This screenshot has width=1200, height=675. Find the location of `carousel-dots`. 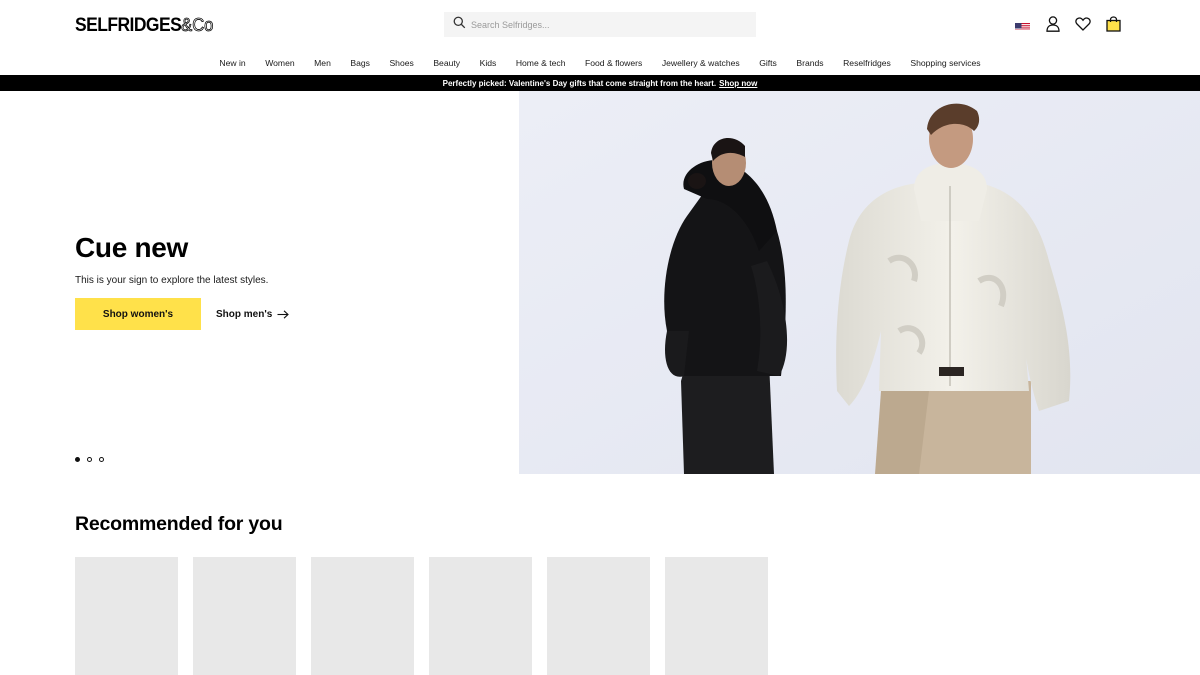

carousel-dots is located at coordinates (89, 459).